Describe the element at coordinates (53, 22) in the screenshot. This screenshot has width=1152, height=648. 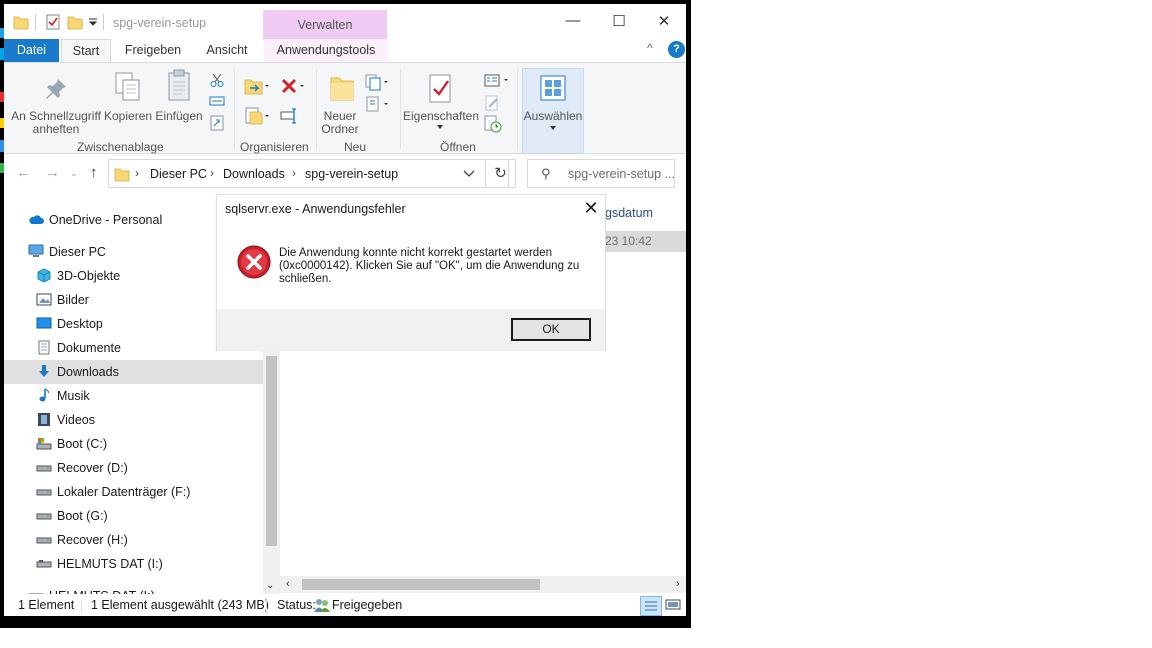
I see `properties-qat-icon` at that location.